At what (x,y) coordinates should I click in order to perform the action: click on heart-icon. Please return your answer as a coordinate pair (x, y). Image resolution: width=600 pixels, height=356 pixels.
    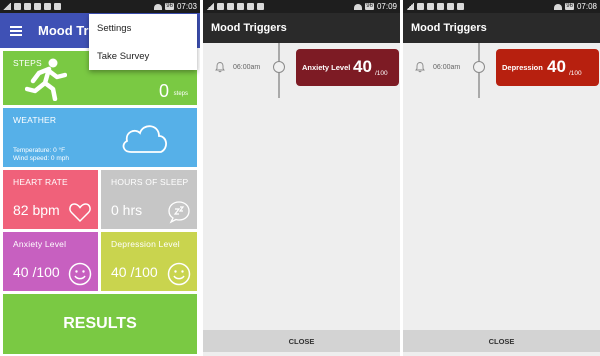
    Looking at the image, I should click on (80, 213).